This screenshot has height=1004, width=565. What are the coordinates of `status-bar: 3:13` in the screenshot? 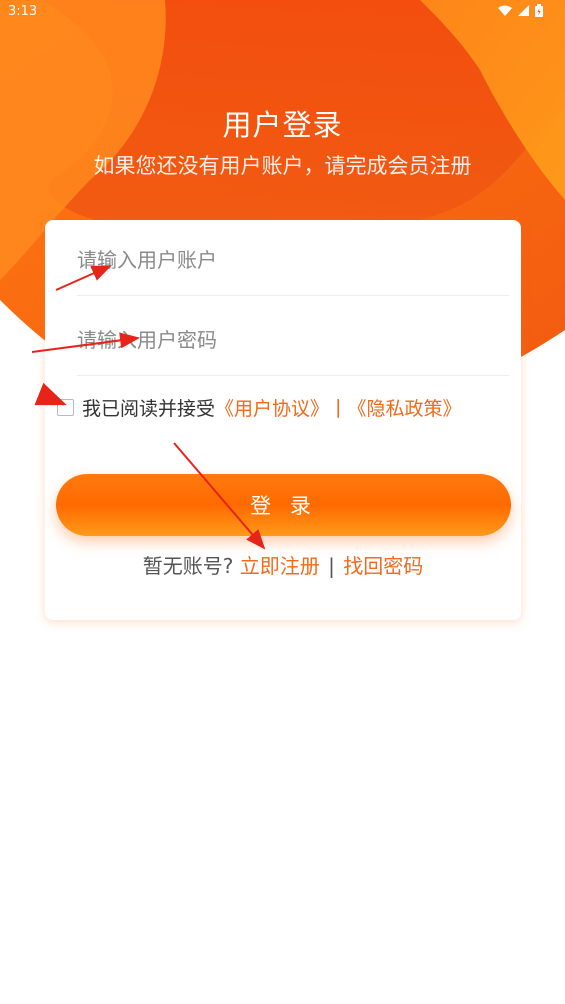 It's located at (282, 12).